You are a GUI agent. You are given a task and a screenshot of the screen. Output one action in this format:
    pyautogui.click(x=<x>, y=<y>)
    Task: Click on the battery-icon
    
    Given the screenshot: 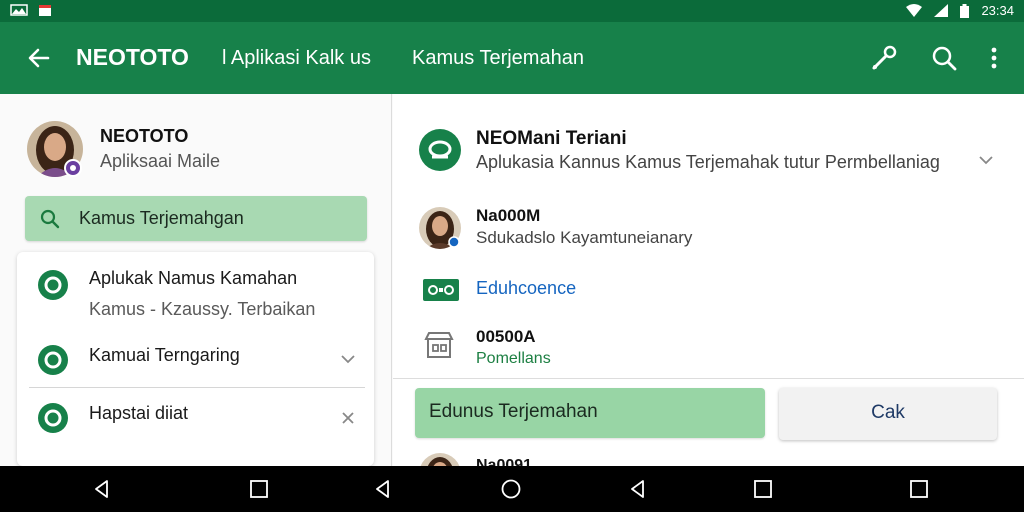 What is the action you would take?
    pyautogui.click(x=965, y=10)
    